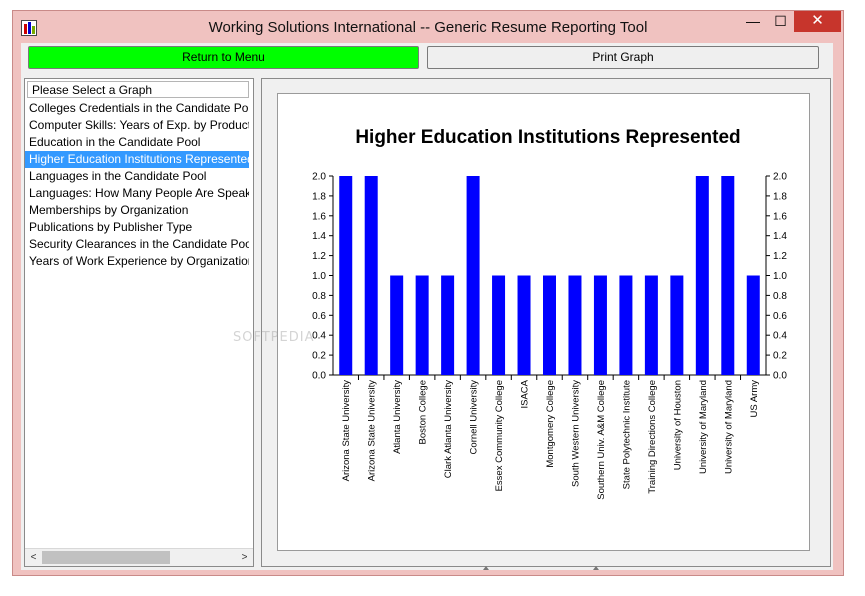 The height and width of the screenshot is (596, 865). Describe the element at coordinates (319, 236) in the screenshot. I see `y-tick-label-left: 1.4` at that location.